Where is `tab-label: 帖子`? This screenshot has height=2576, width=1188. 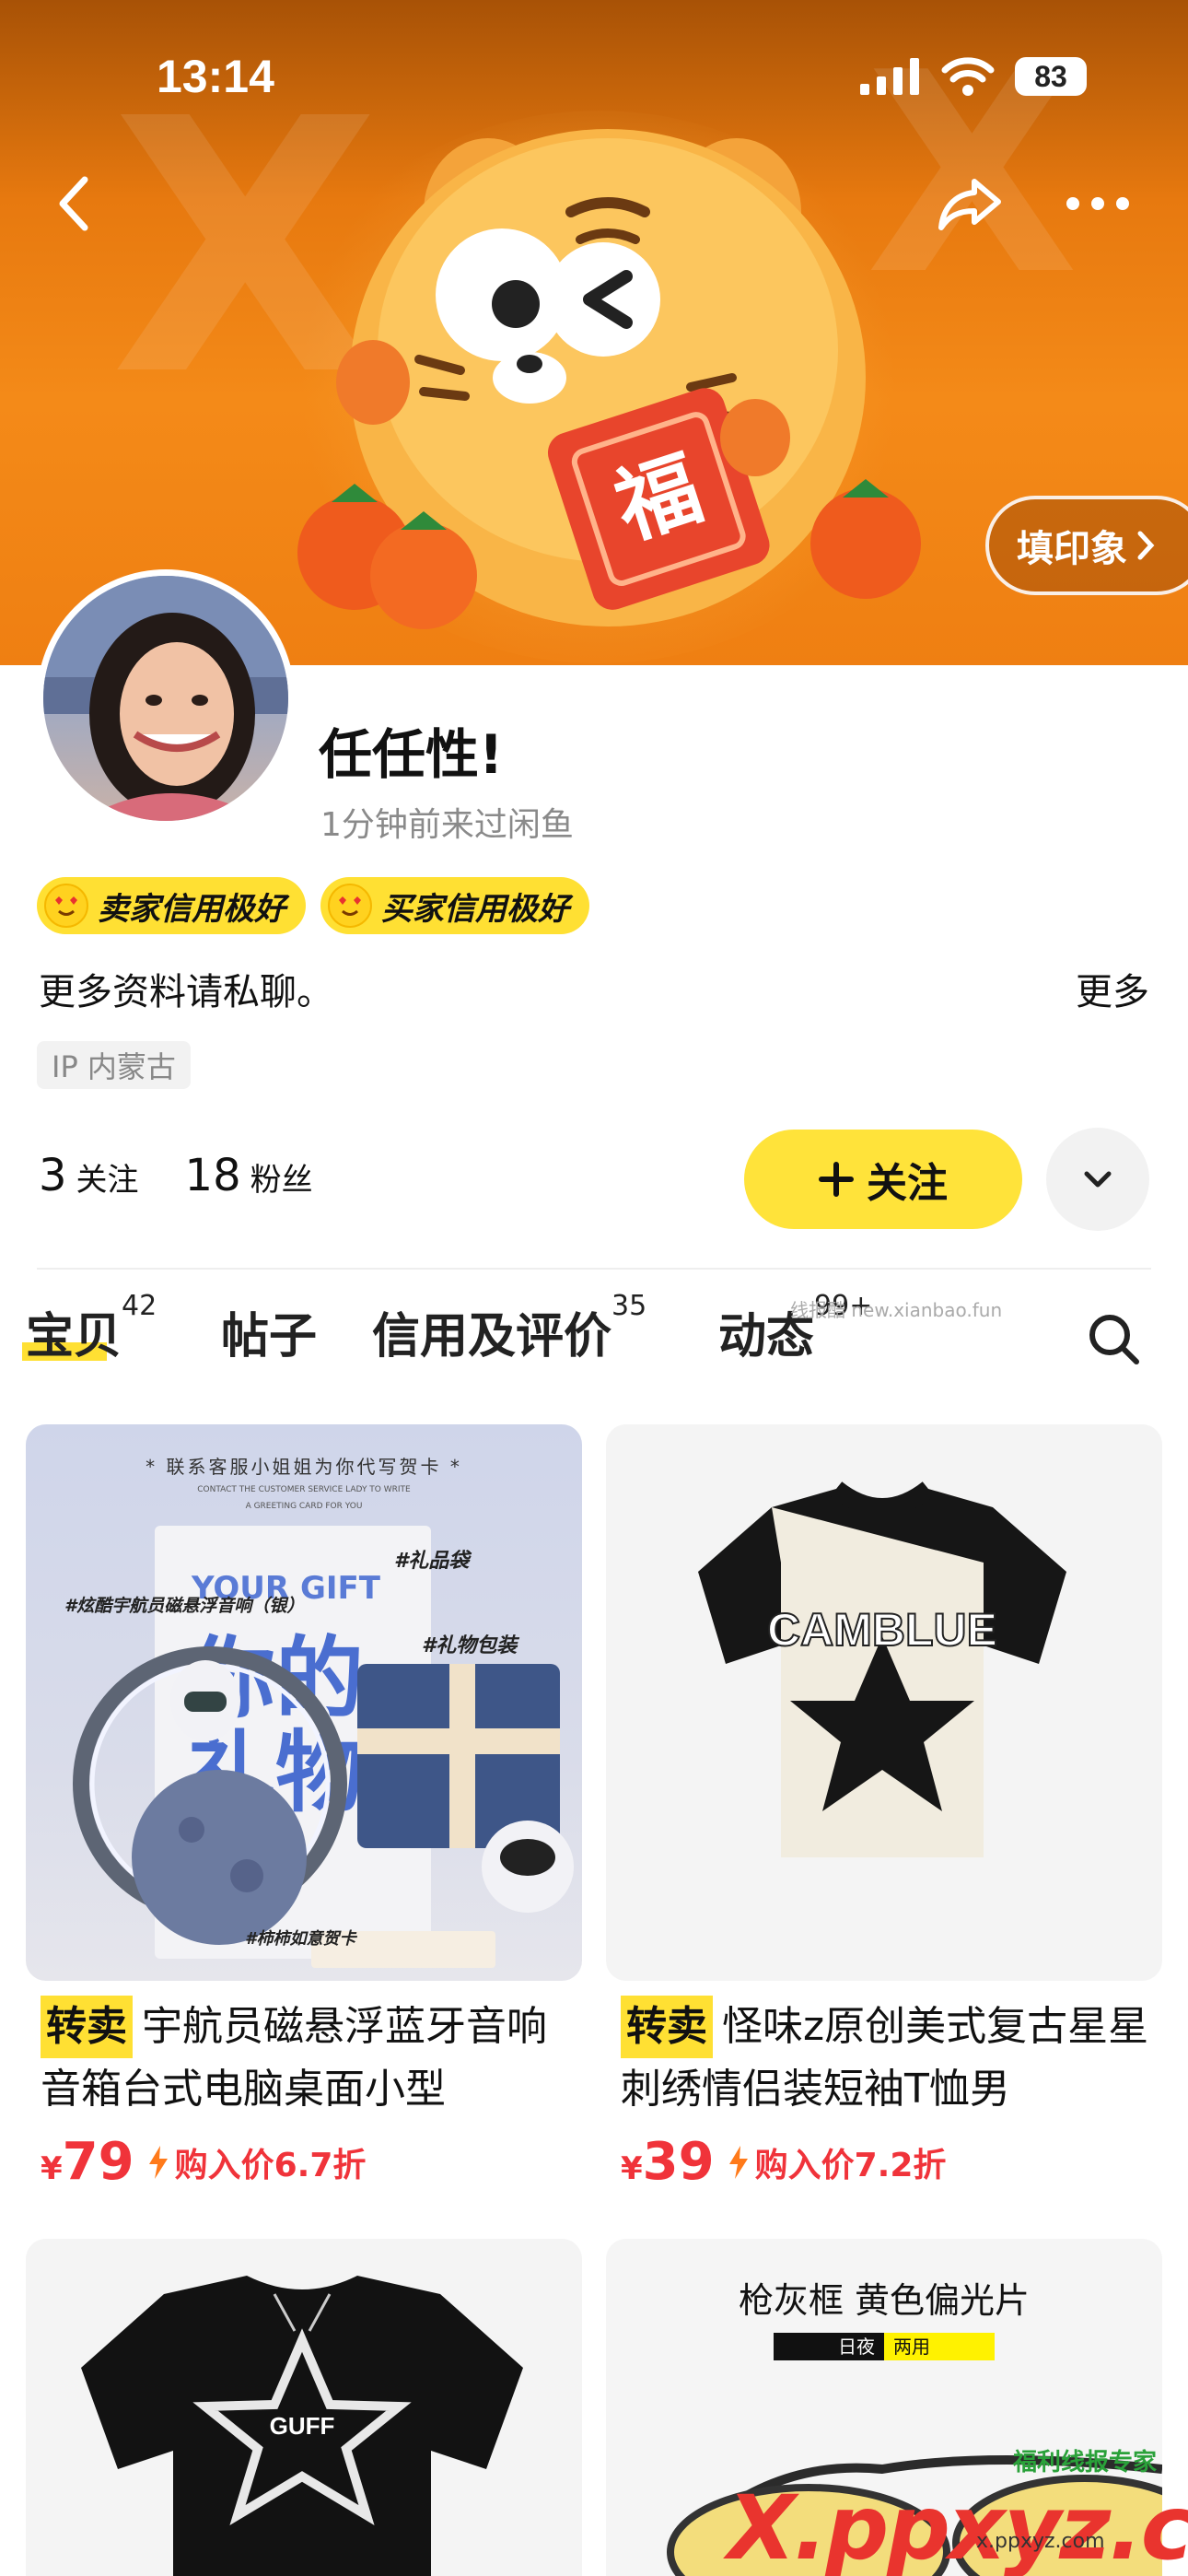
tab-label: 帖子 is located at coordinates (269, 1336).